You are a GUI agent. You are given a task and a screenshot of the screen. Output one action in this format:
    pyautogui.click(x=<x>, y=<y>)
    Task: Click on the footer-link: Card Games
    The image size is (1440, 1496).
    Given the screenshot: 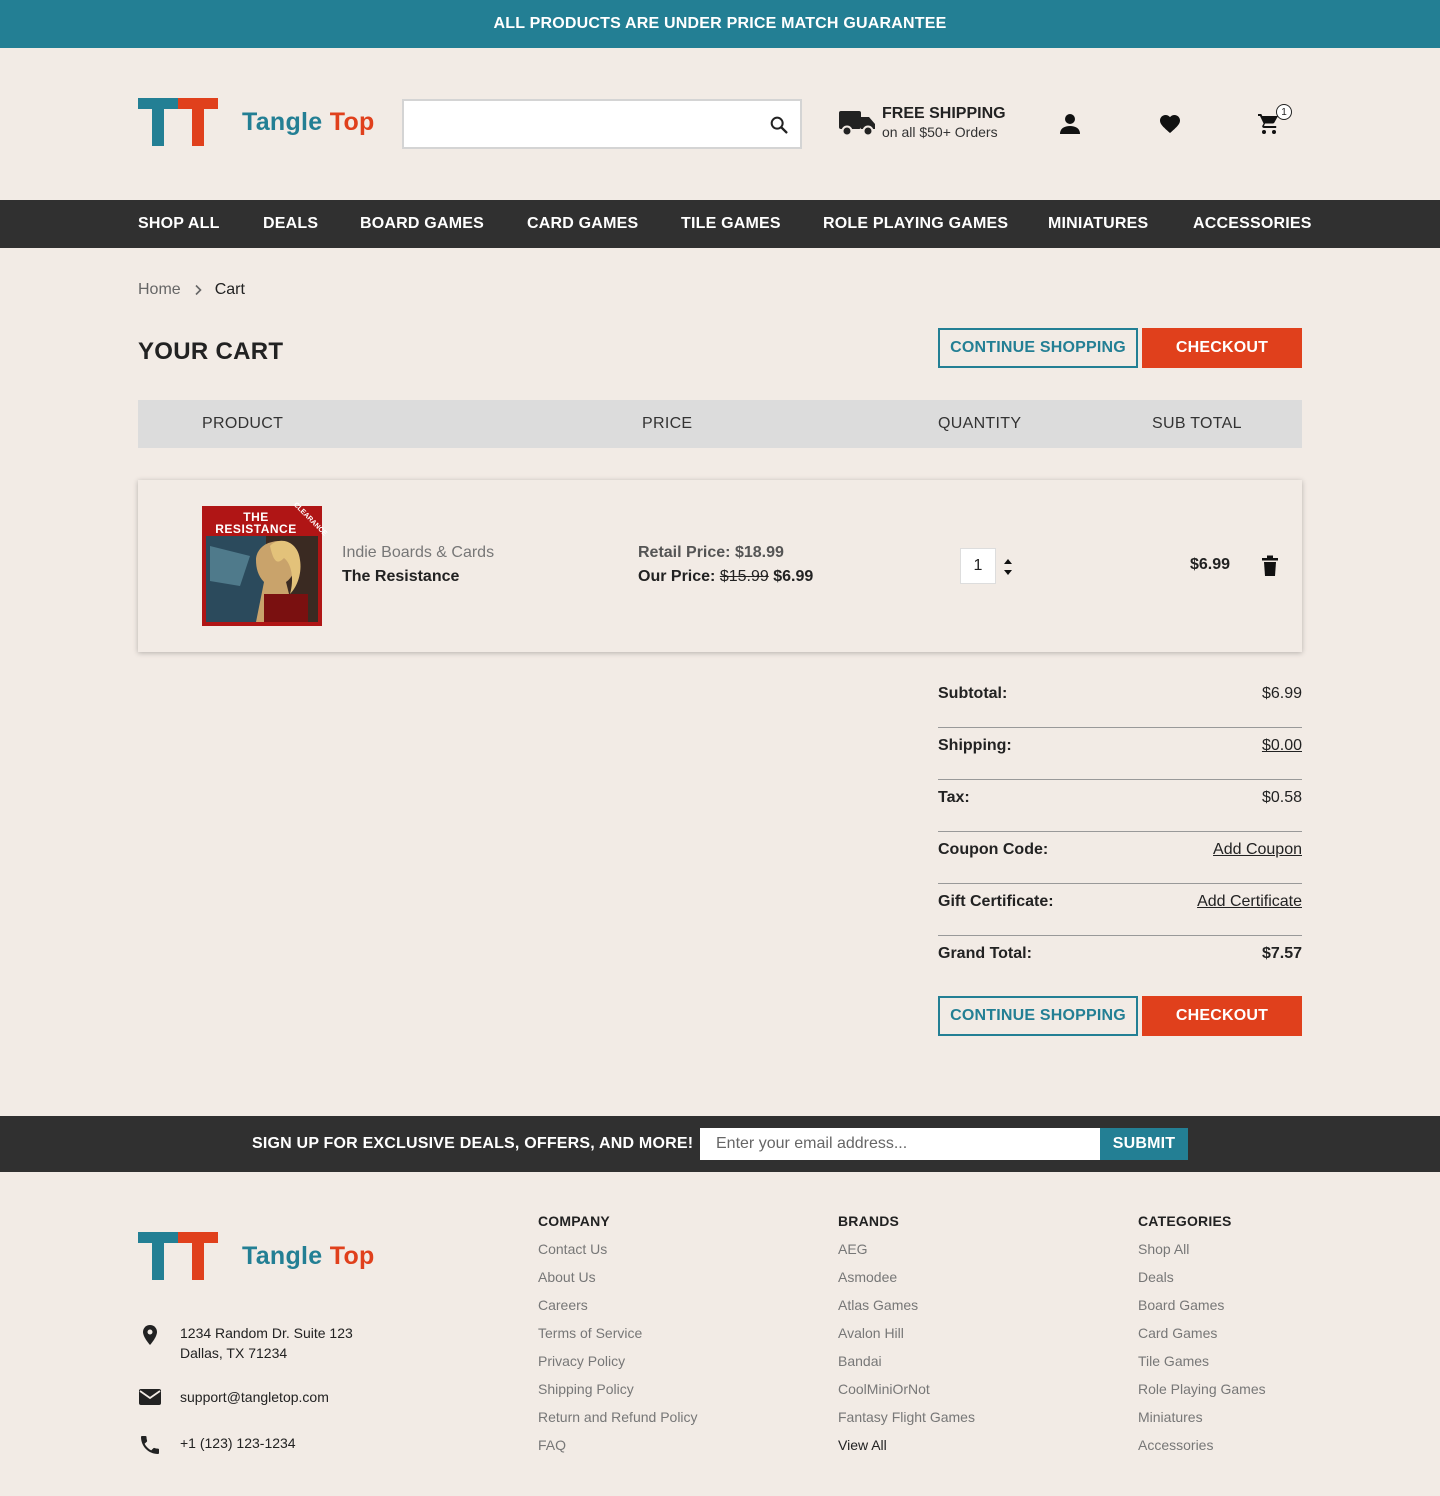 What is the action you would take?
    pyautogui.click(x=1202, y=1338)
    